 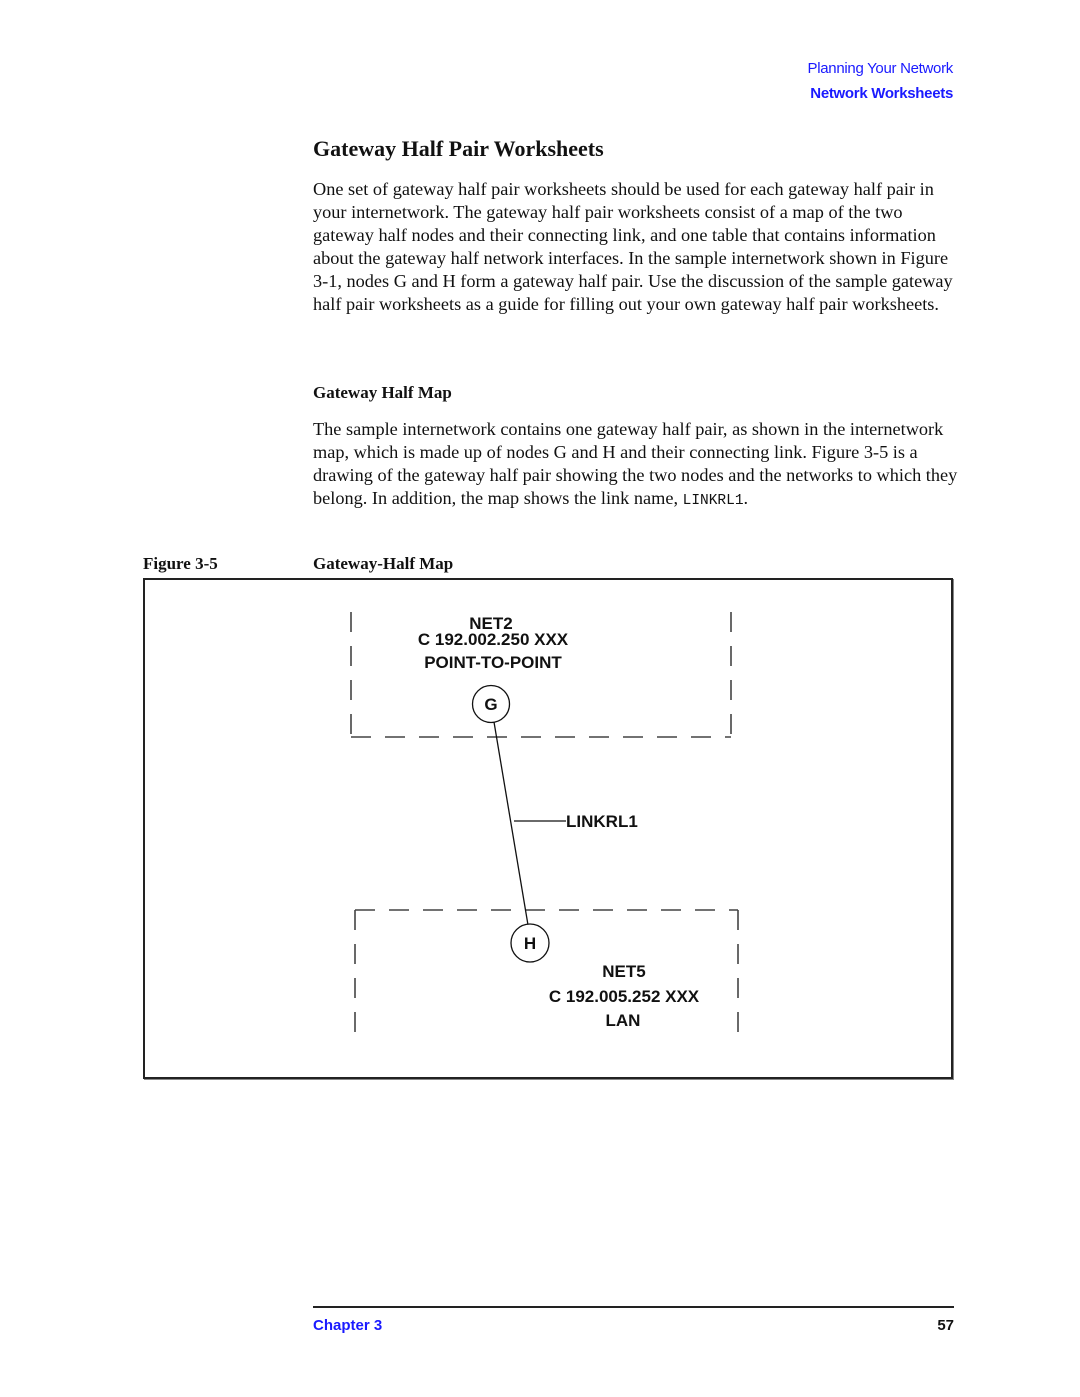 I want to click on running-head-chapter-title: Planning Your Network, so click(x=880, y=68).